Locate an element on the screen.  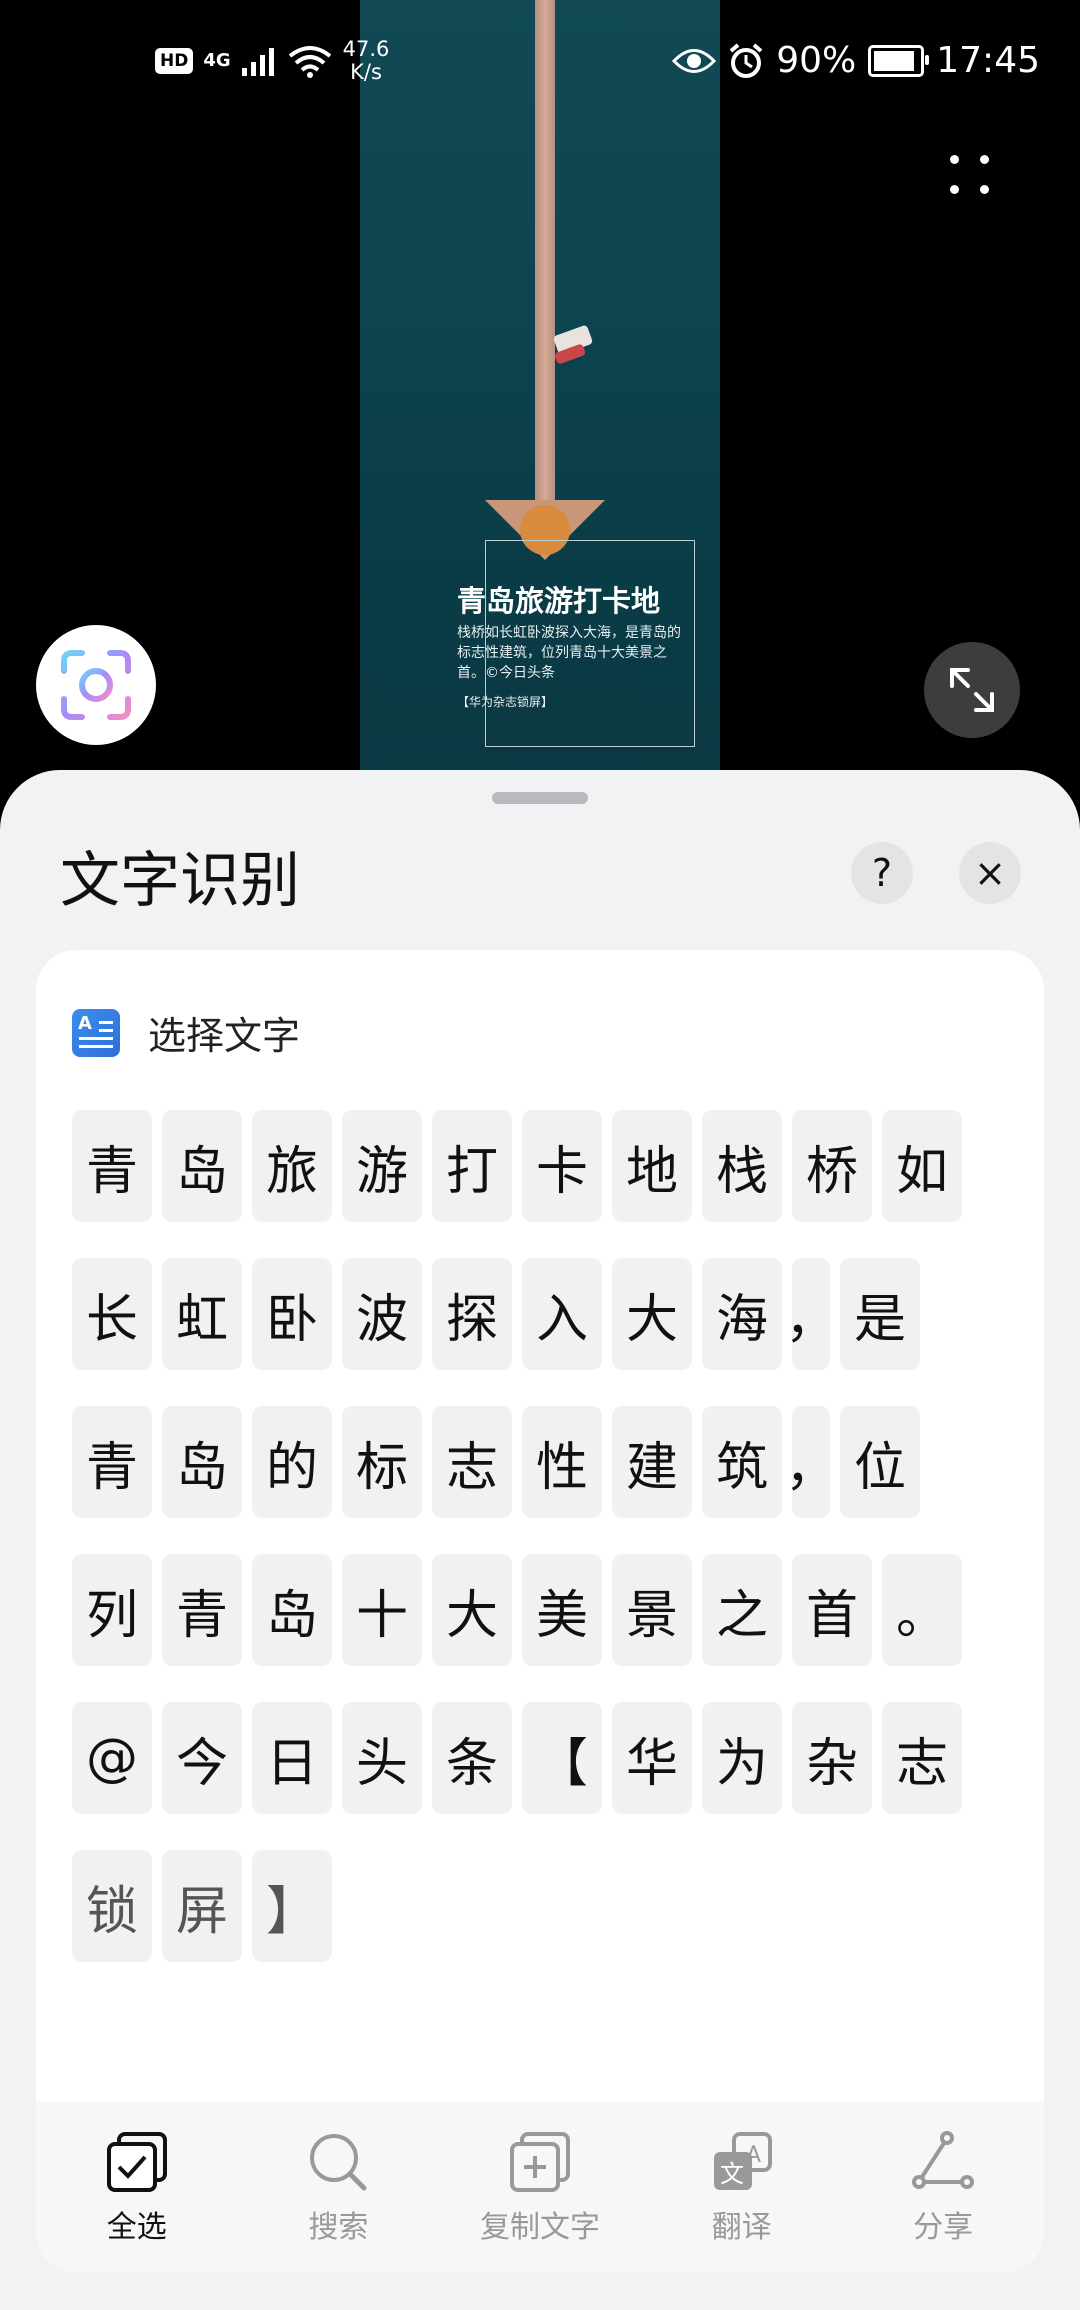
share-button: 分享 is located at coordinates (943, 2187).